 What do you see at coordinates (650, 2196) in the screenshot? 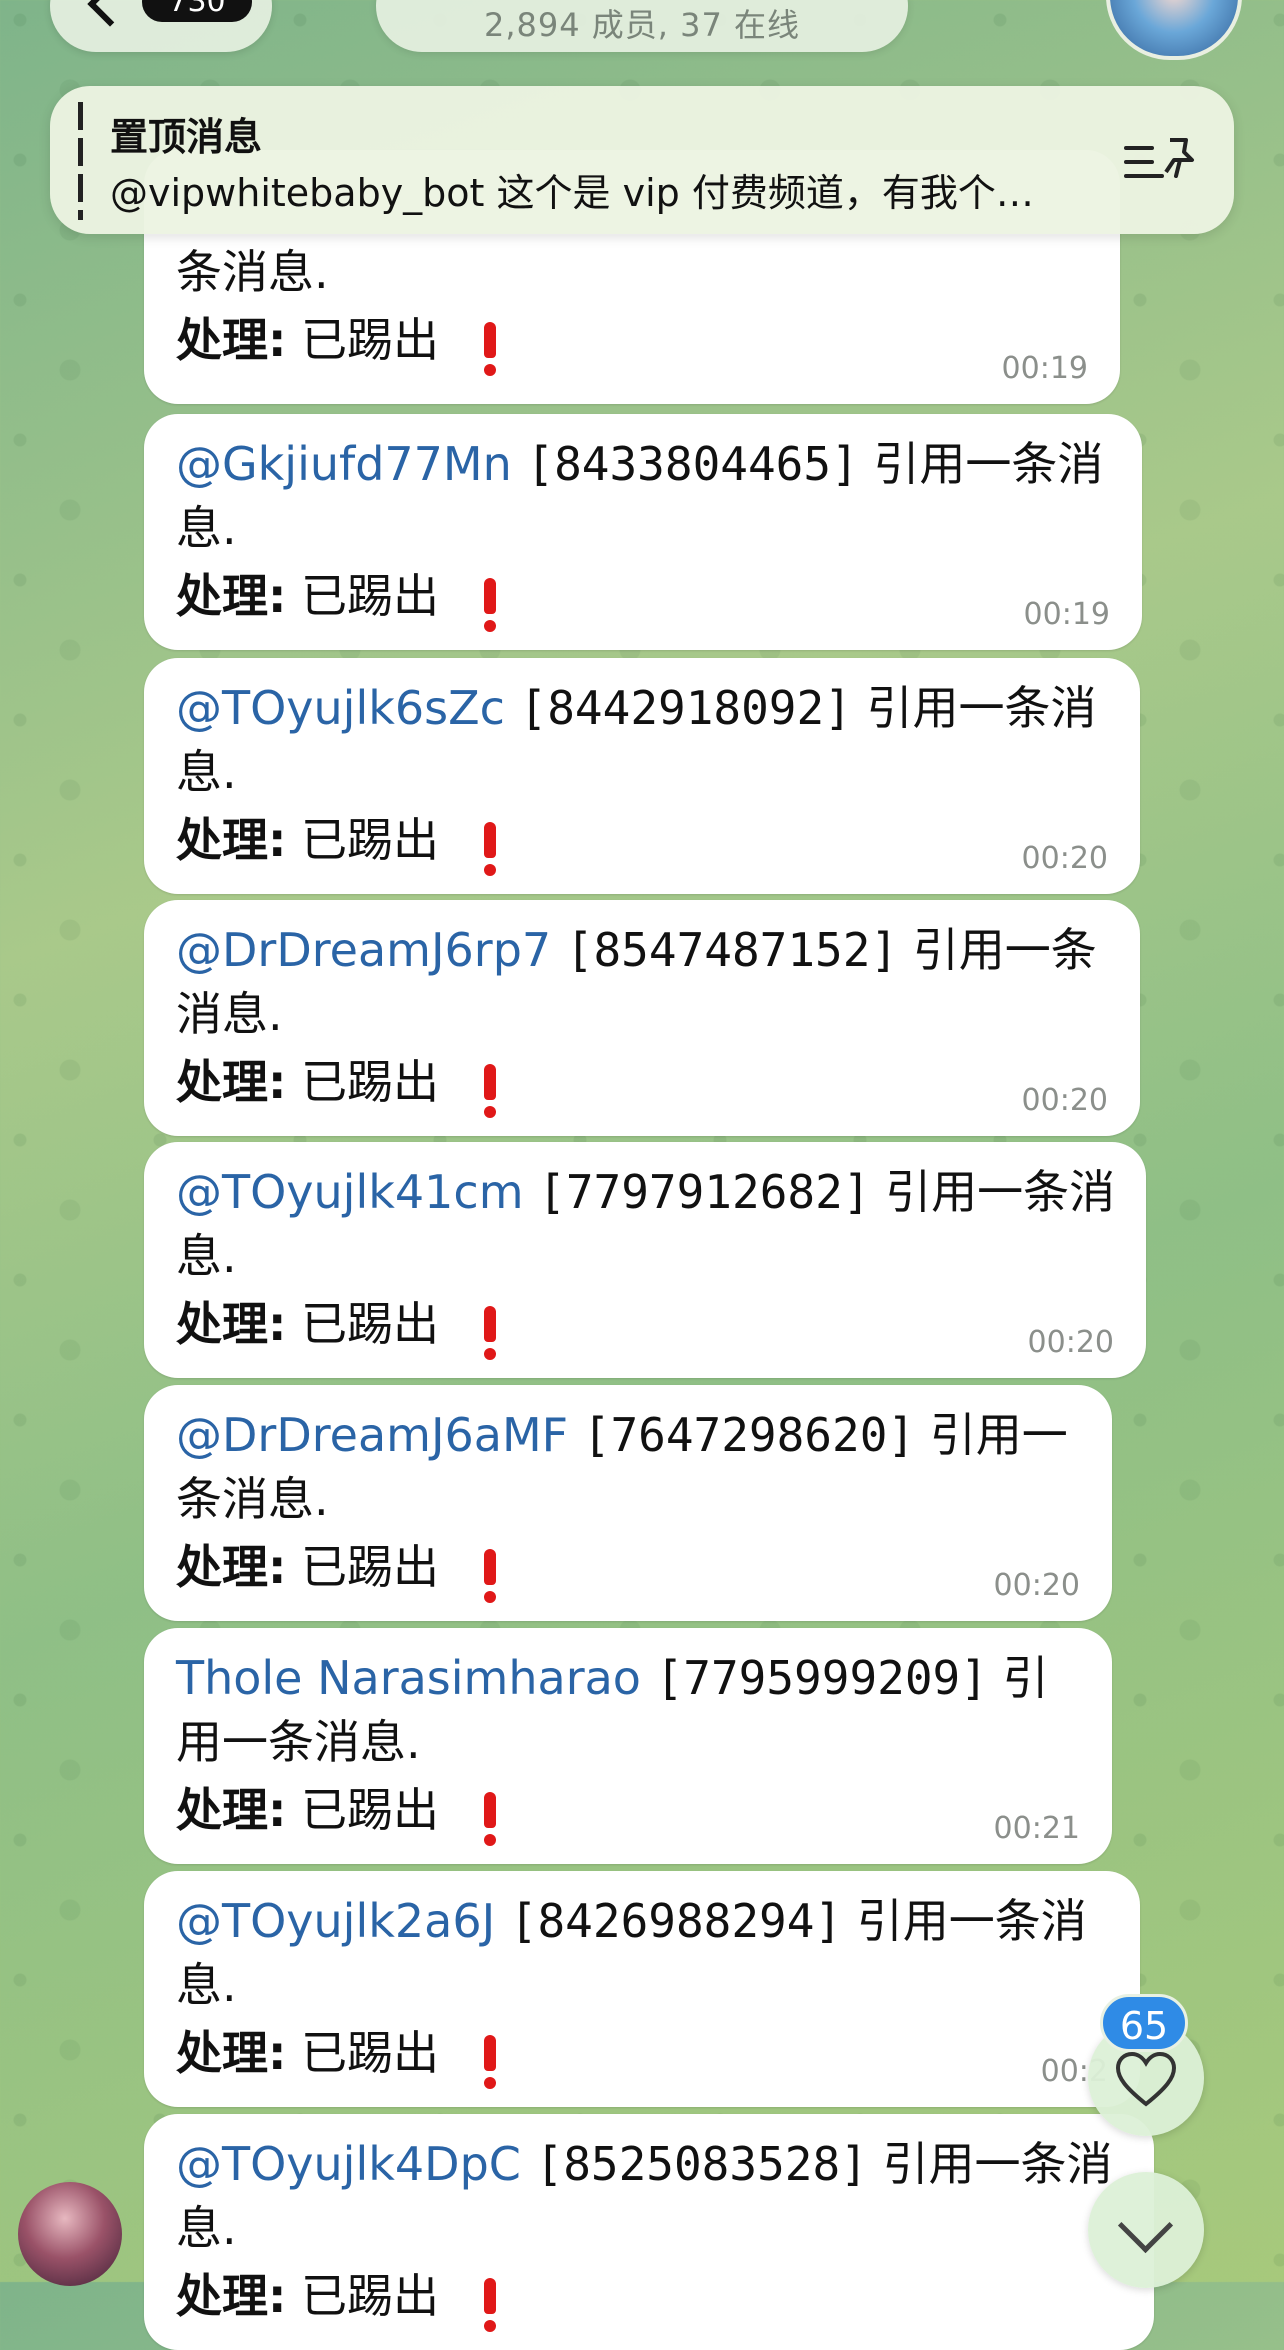
I see `message-text: @TOyujlk4DpC [8525083528] 引用一条消息.` at bounding box center [650, 2196].